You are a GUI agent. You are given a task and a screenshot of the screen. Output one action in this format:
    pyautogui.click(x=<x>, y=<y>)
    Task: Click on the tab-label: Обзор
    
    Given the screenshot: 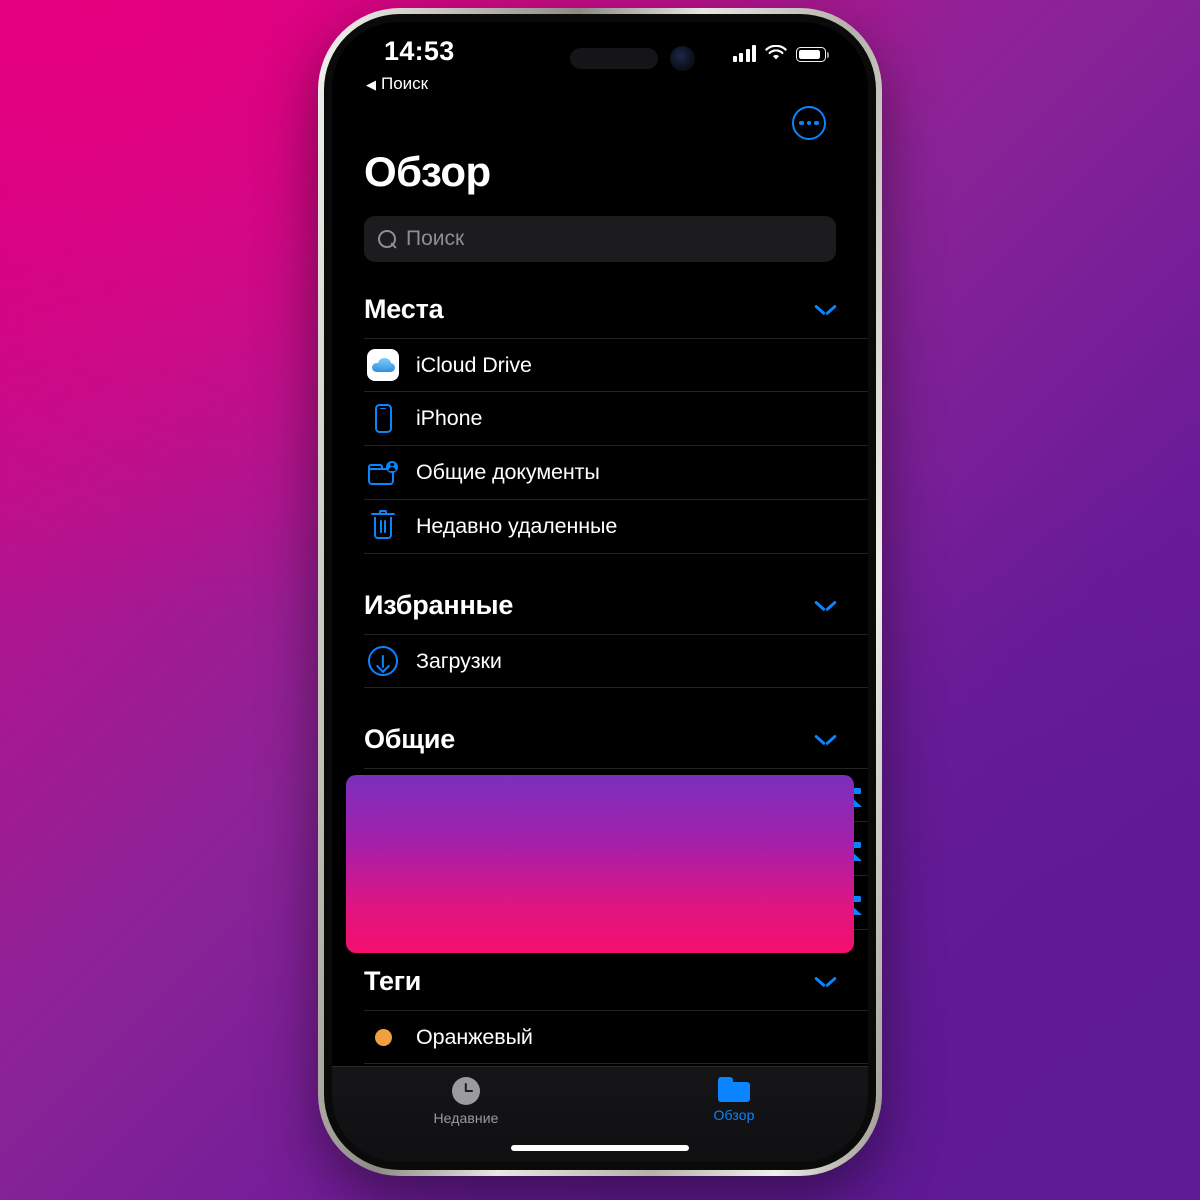 What is the action you would take?
    pyautogui.click(x=734, y=1115)
    